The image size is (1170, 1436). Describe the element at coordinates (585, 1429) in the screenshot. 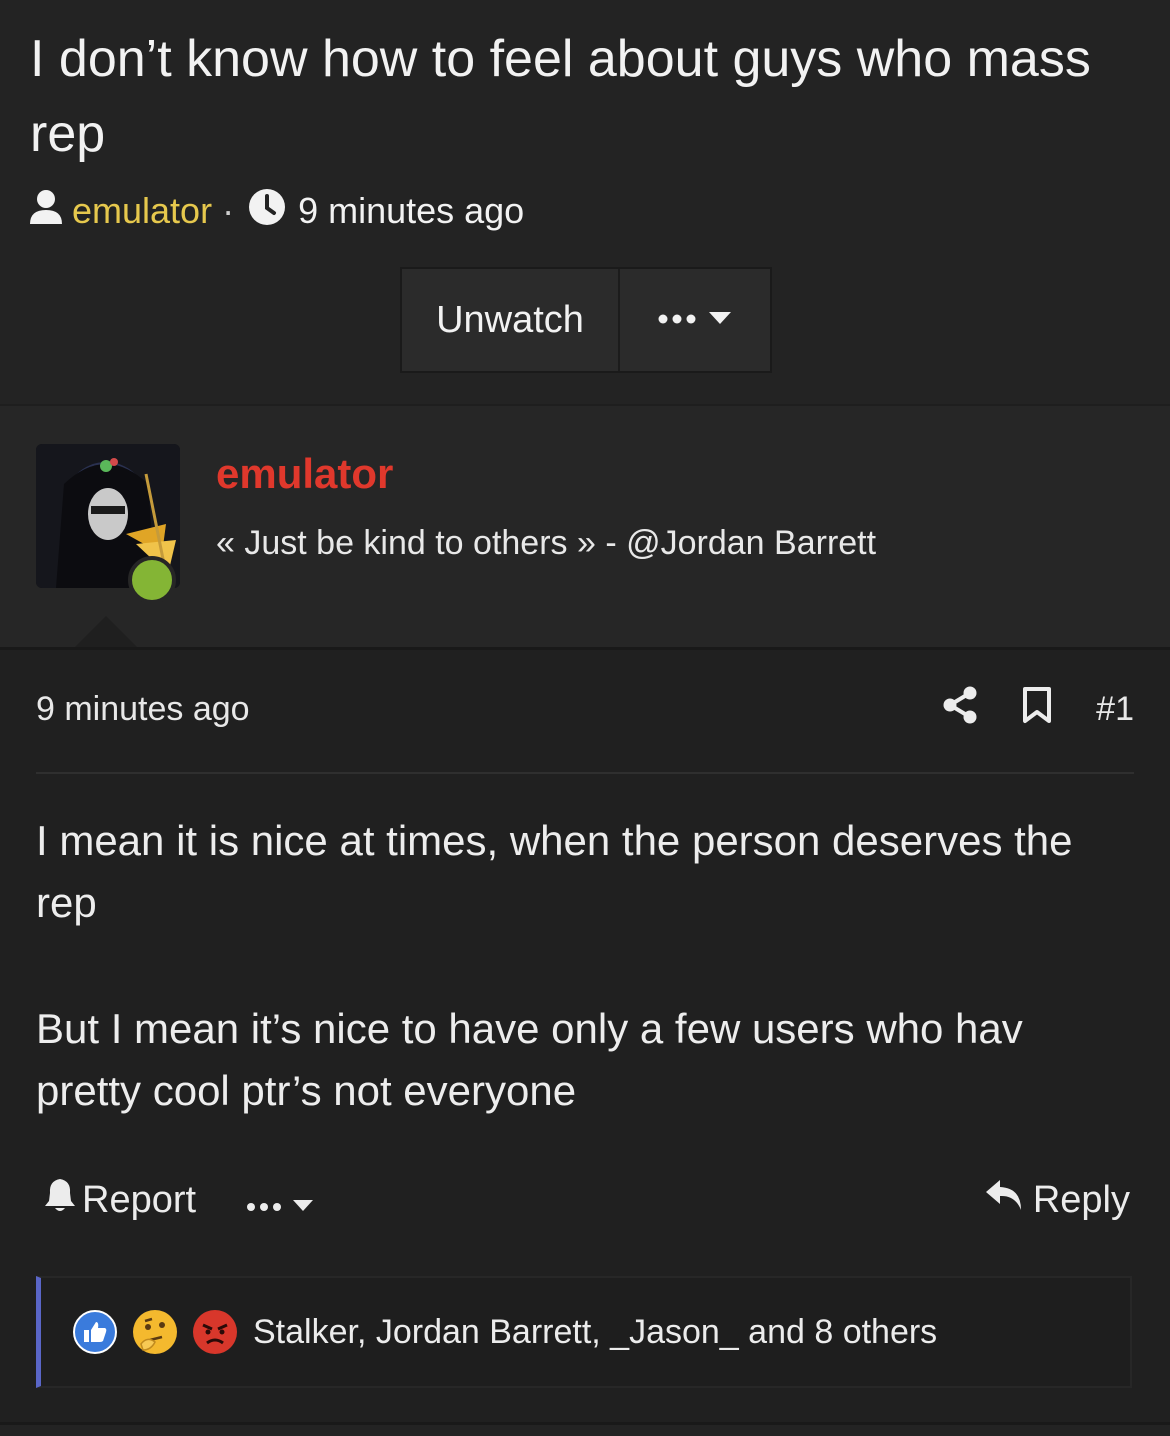

I see `next-post-edge` at that location.